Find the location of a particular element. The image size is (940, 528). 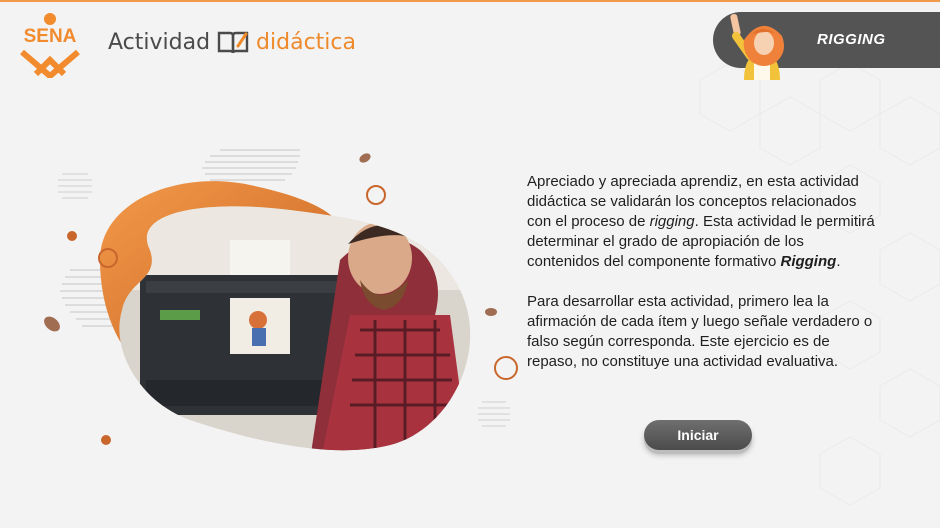

book-icon is located at coordinates (233, 42).